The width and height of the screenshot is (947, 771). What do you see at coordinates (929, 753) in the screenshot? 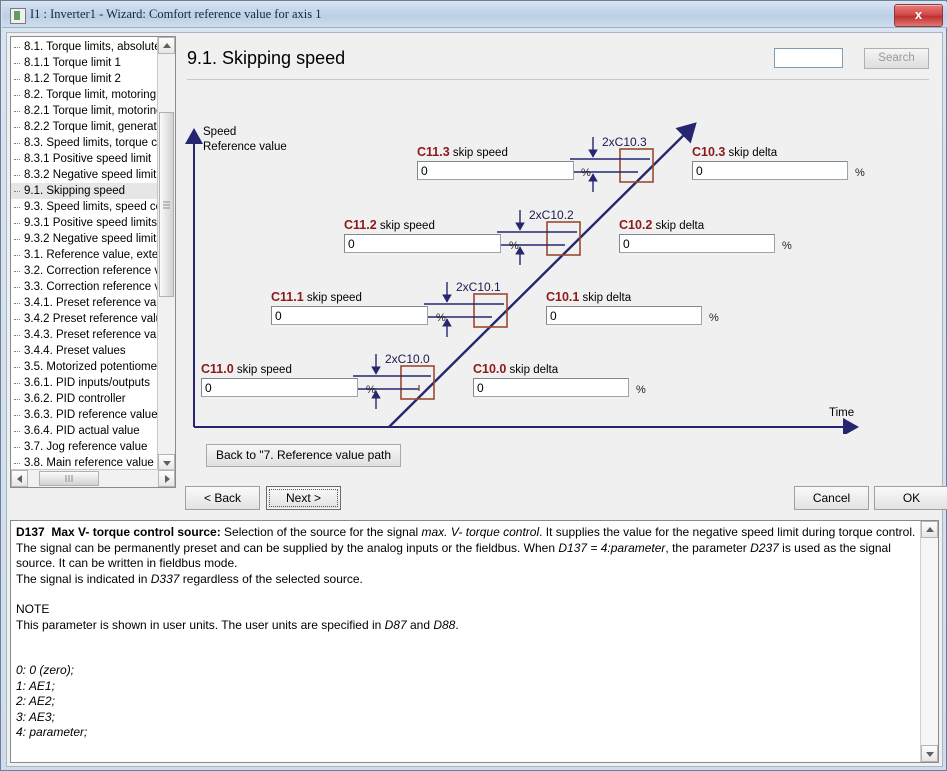
I see `help-scroll-down-icon` at bounding box center [929, 753].